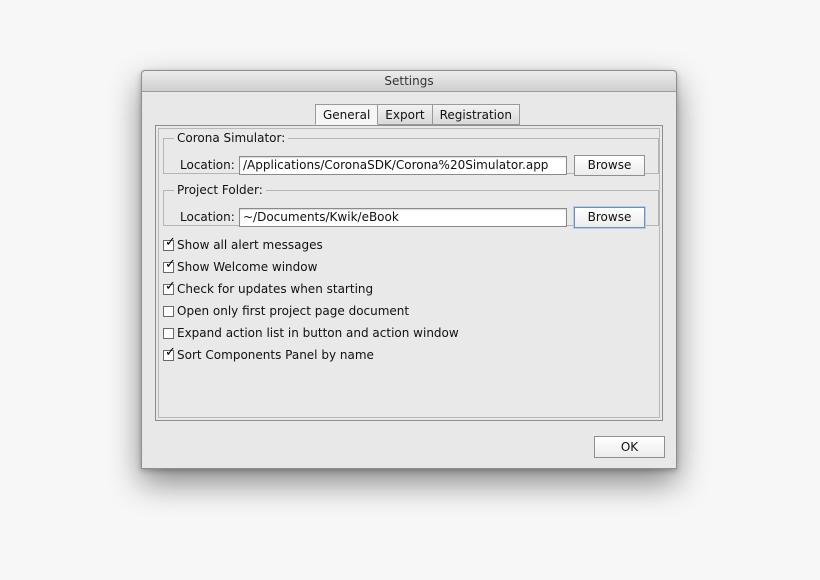 The width and height of the screenshot is (820, 580). What do you see at coordinates (609, 217) in the screenshot?
I see `project-browse-button: Browse` at bounding box center [609, 217].